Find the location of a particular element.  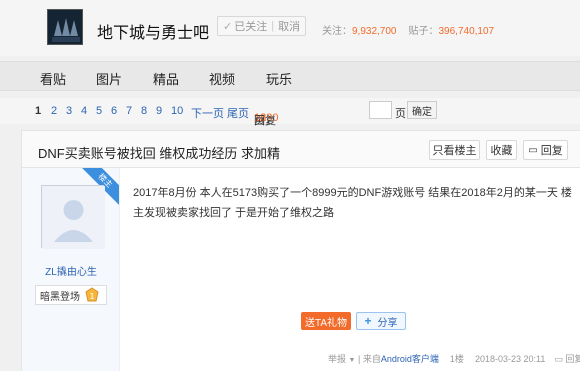

forum-logo is located at coordinates (65, 27).